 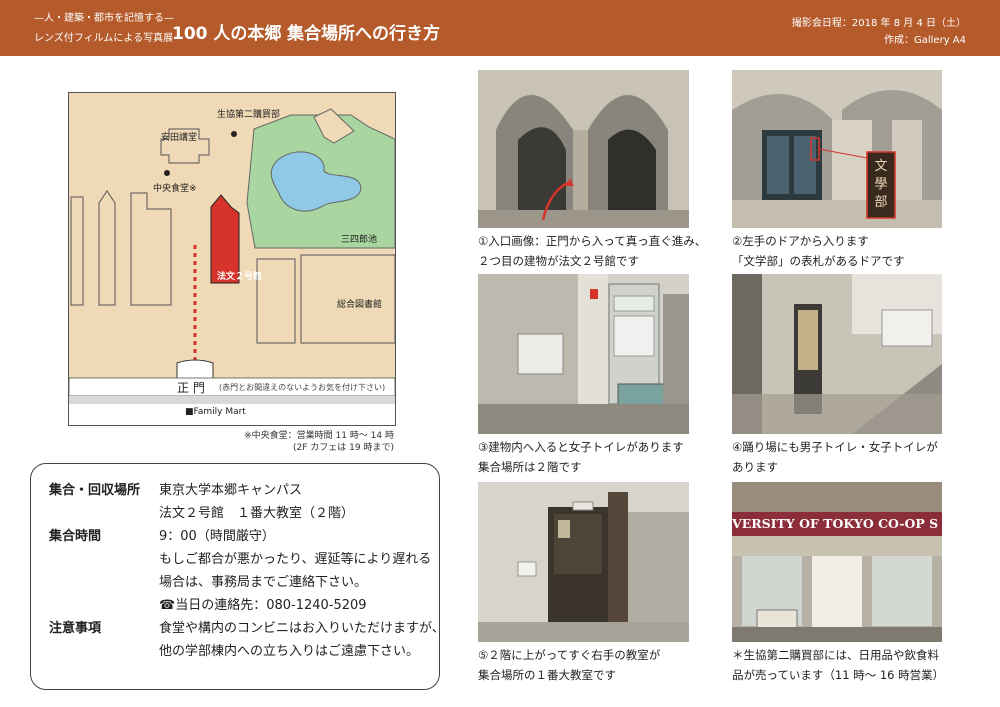 What do you see at coordinates (592, 241) in the screenshot?
I see `photo-1-caption-1: ①入口画像：正門から入って真っ直ぐ進み、` at bounding box center [592, 241].